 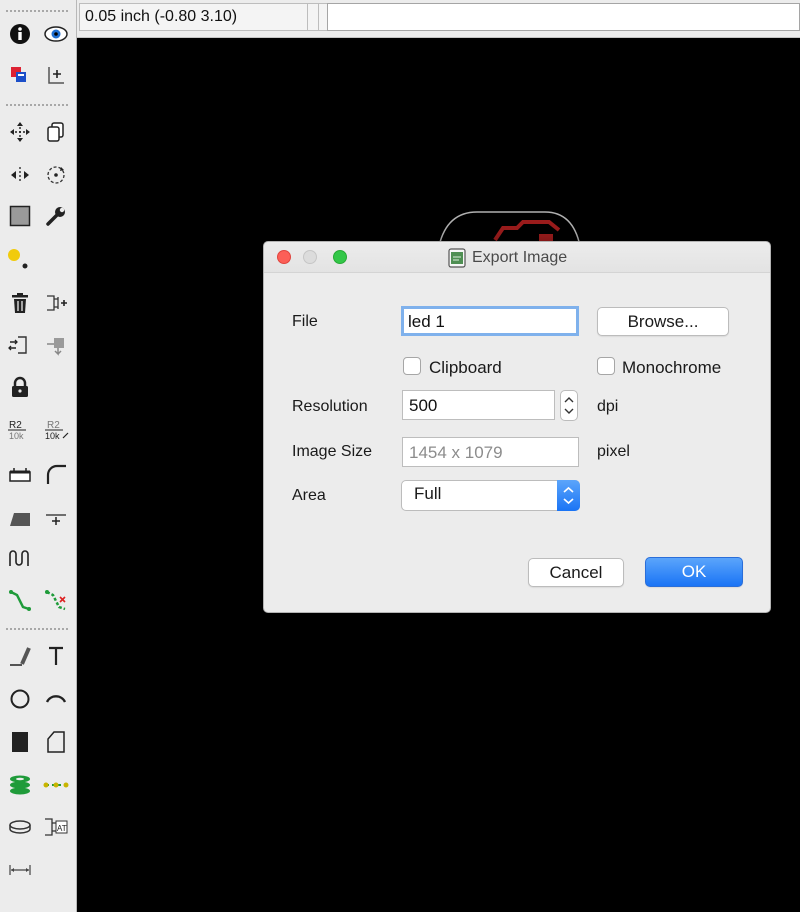 I want to click on copy-icon, so click(x=56, y=132).